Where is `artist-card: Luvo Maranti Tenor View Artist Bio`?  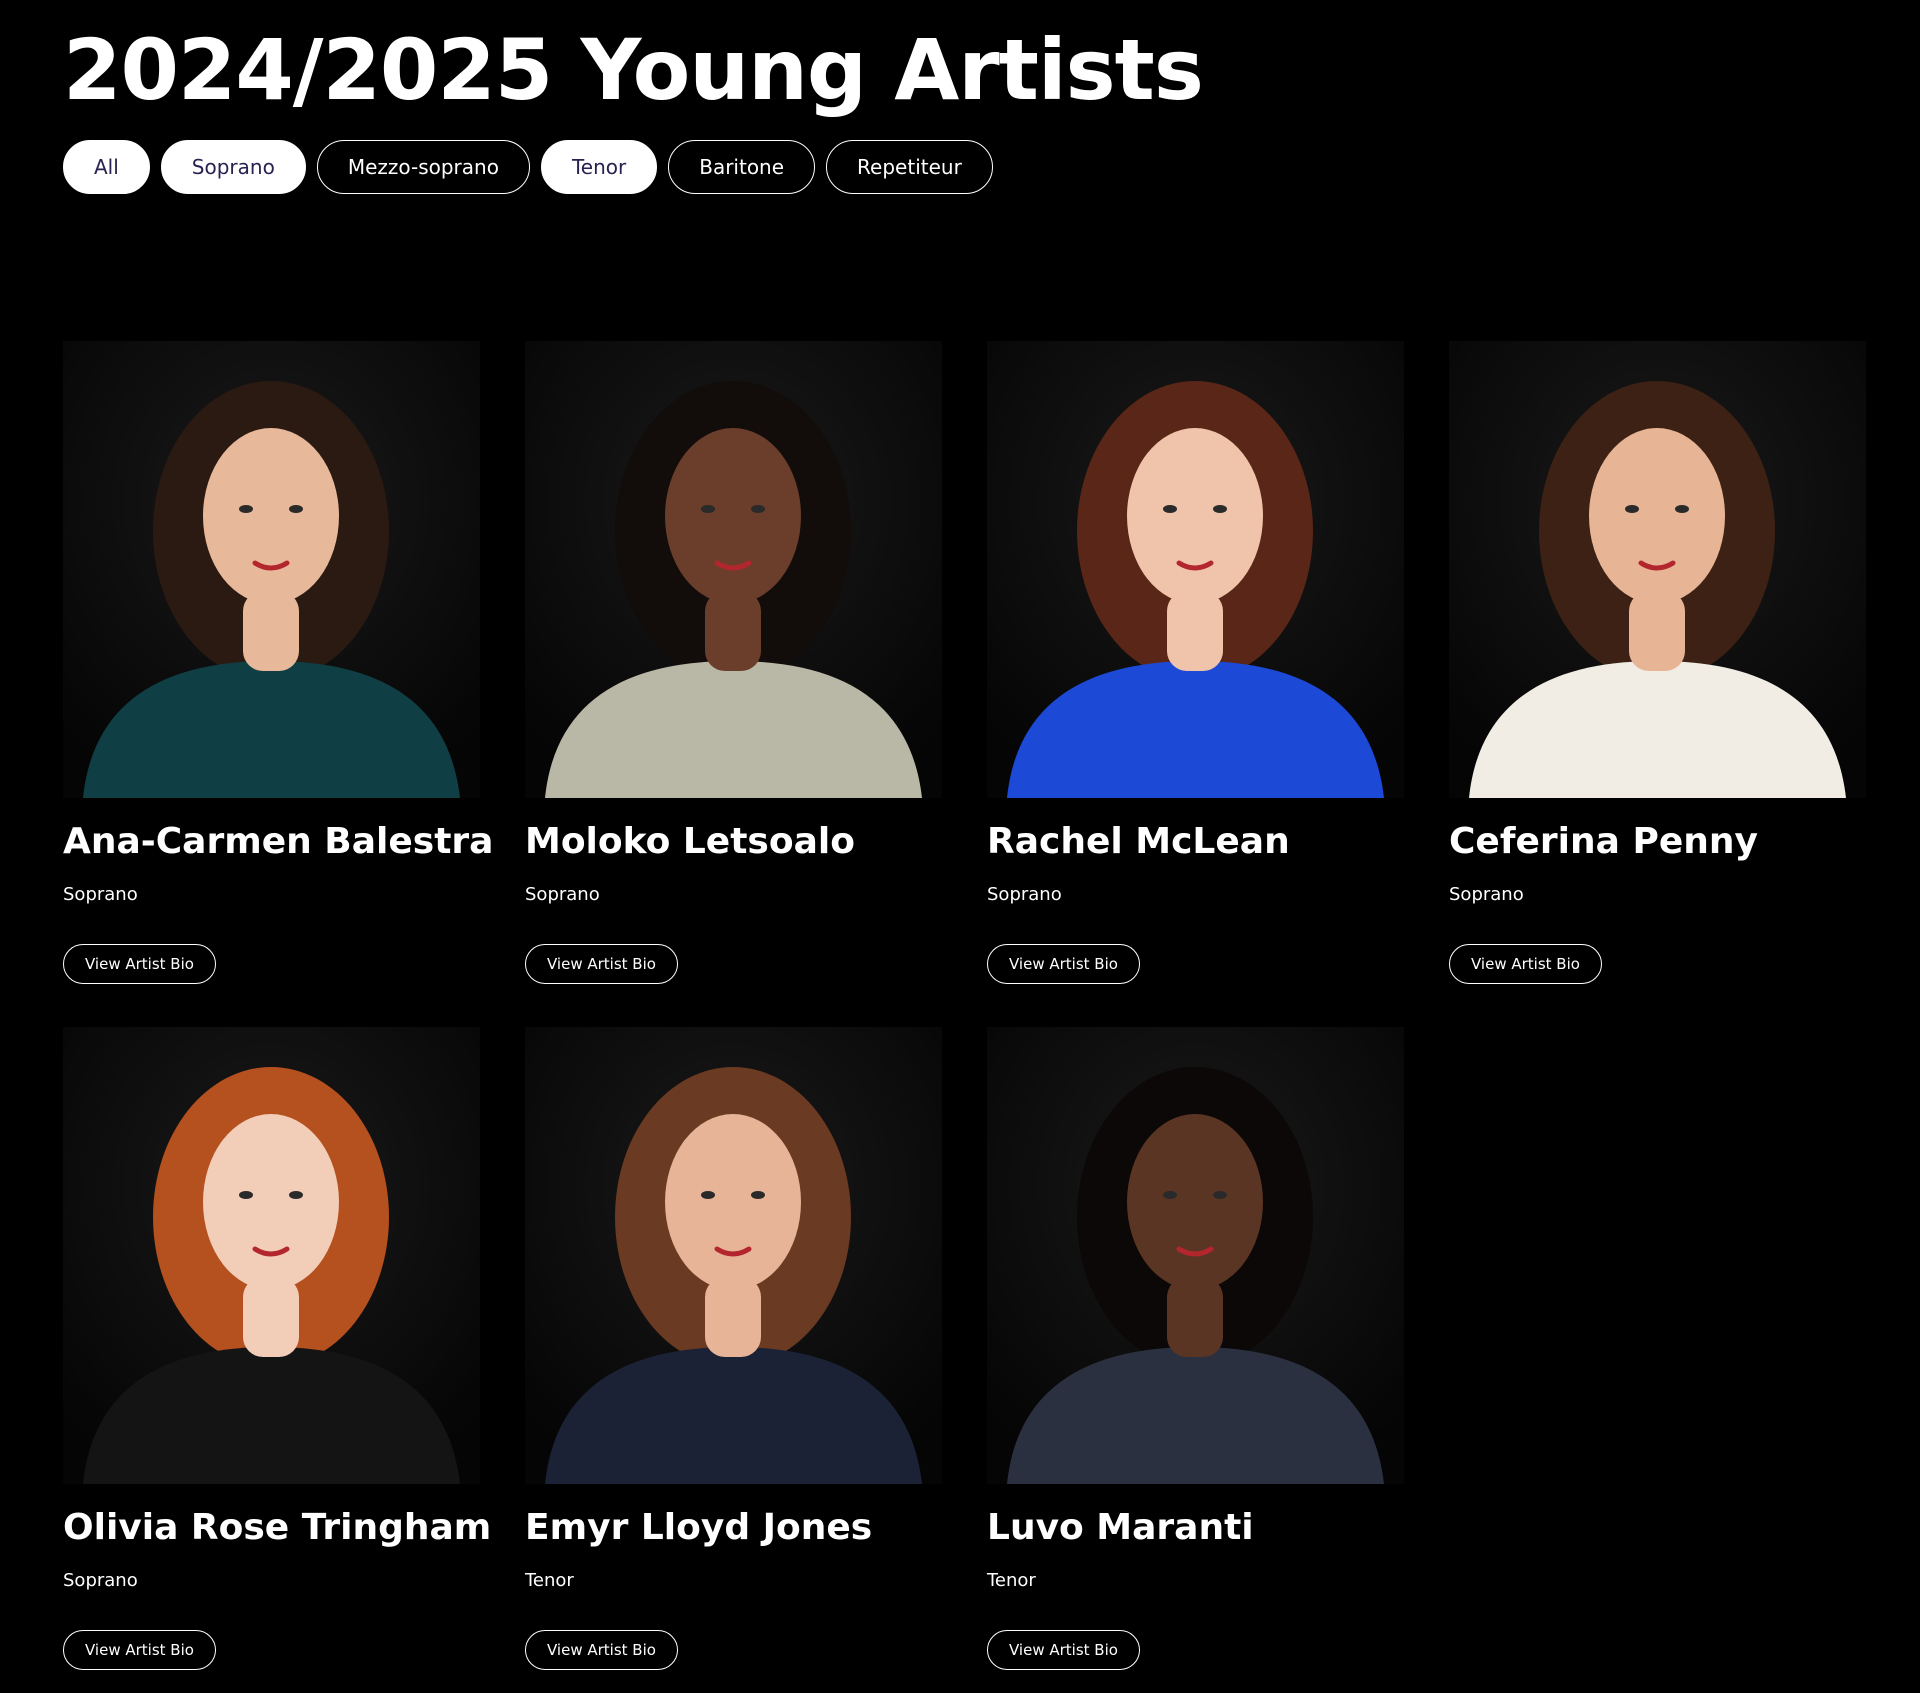 artist-card: Luvo Maranti Tenor View Artist Bio is located at coordinates (1195, 1348).